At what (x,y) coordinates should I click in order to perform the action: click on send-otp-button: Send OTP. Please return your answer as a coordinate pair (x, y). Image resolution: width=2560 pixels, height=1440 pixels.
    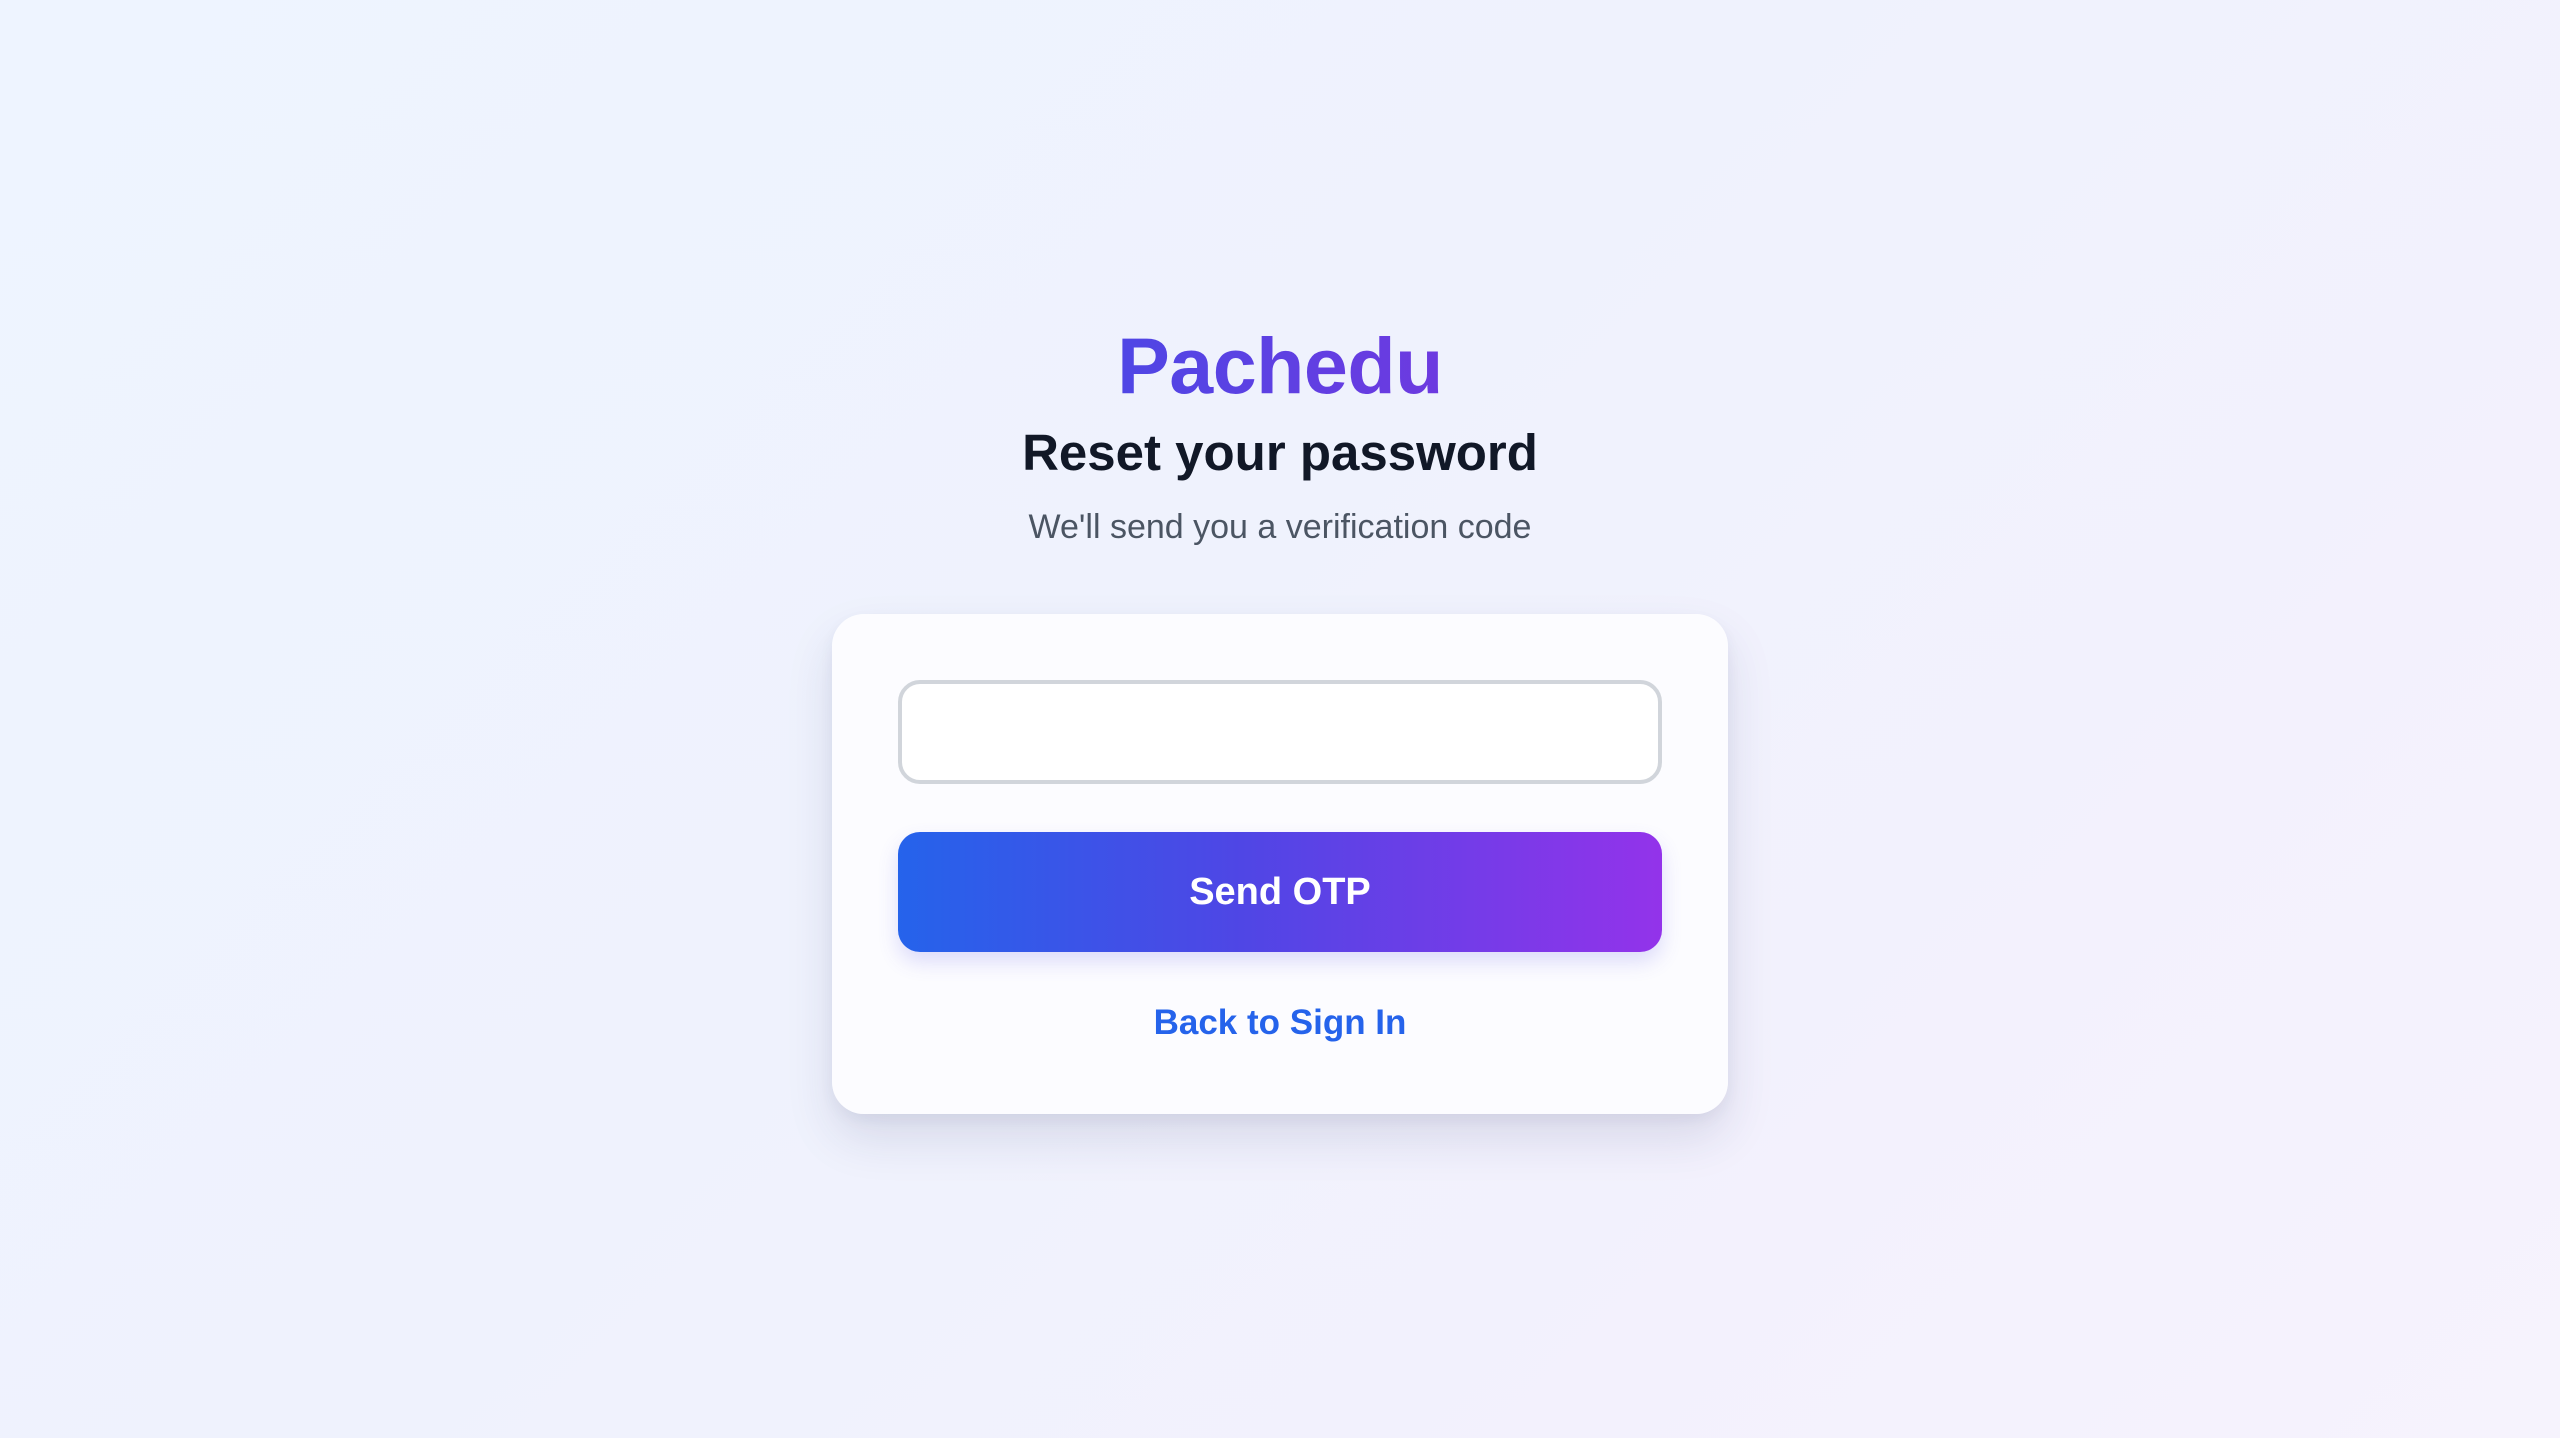
    Looking at the image, I should click on (1280, 892).